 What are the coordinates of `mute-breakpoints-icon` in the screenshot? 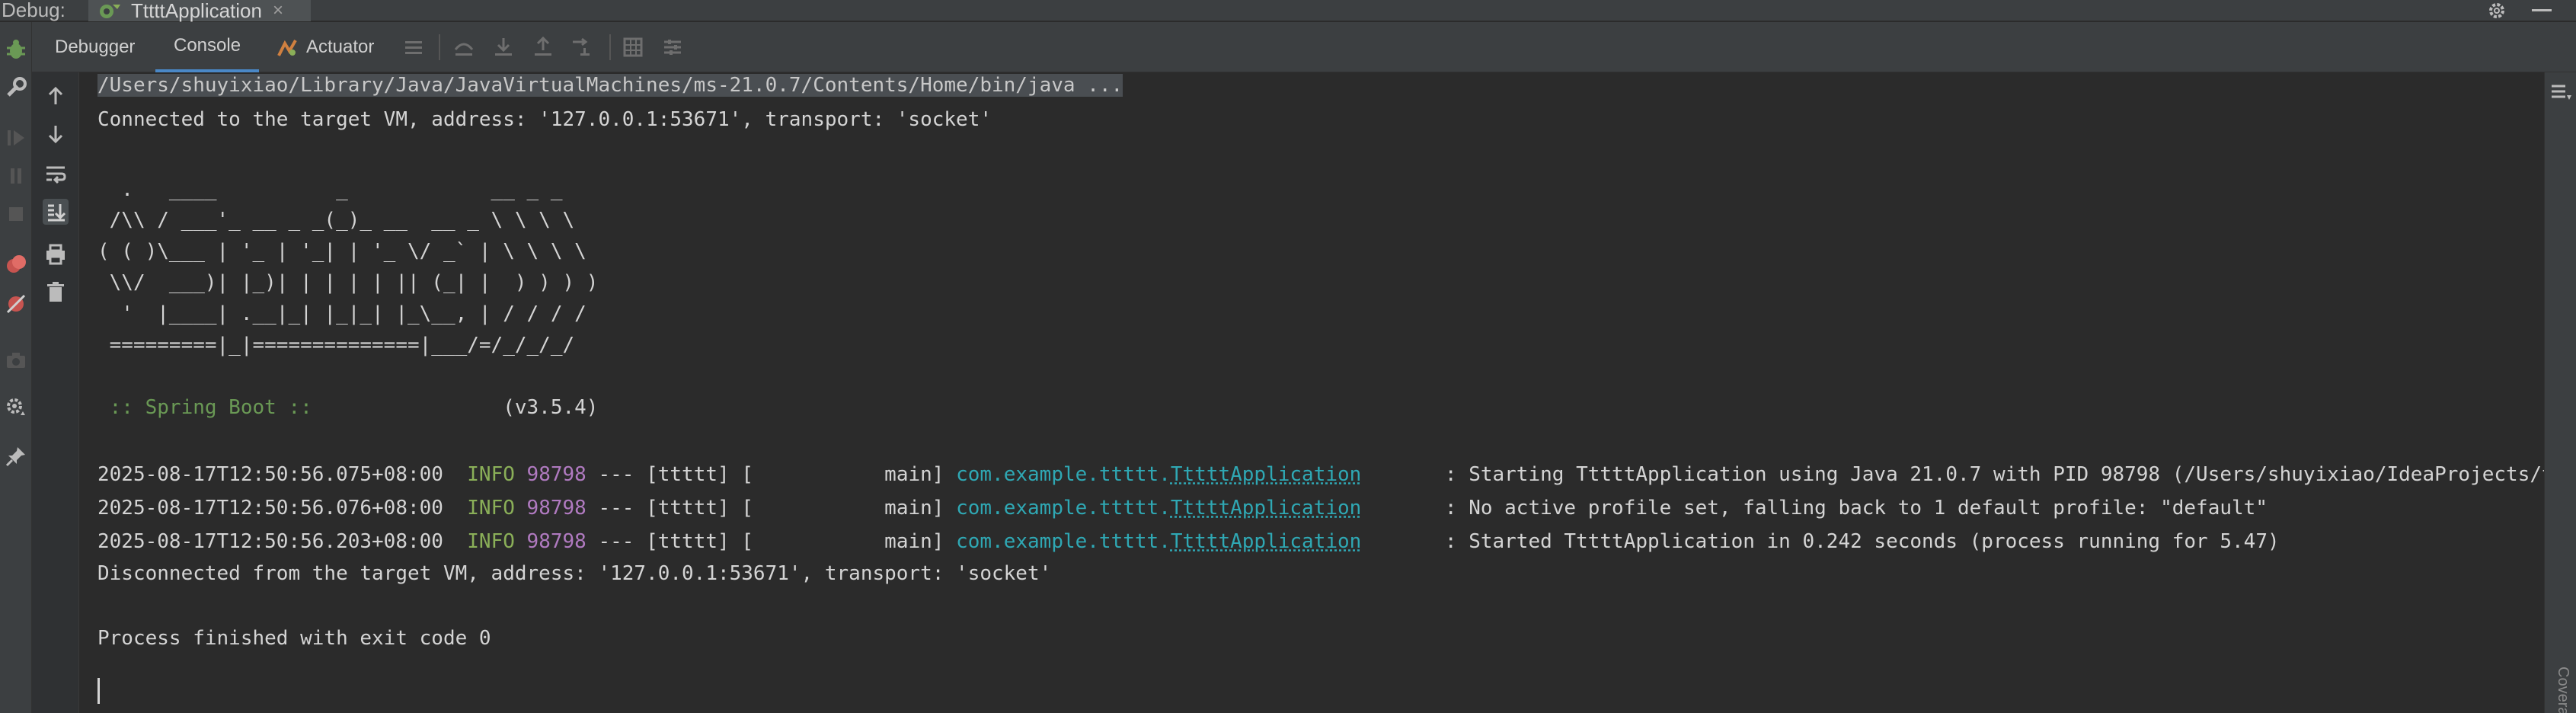 It's located at (16, 304).